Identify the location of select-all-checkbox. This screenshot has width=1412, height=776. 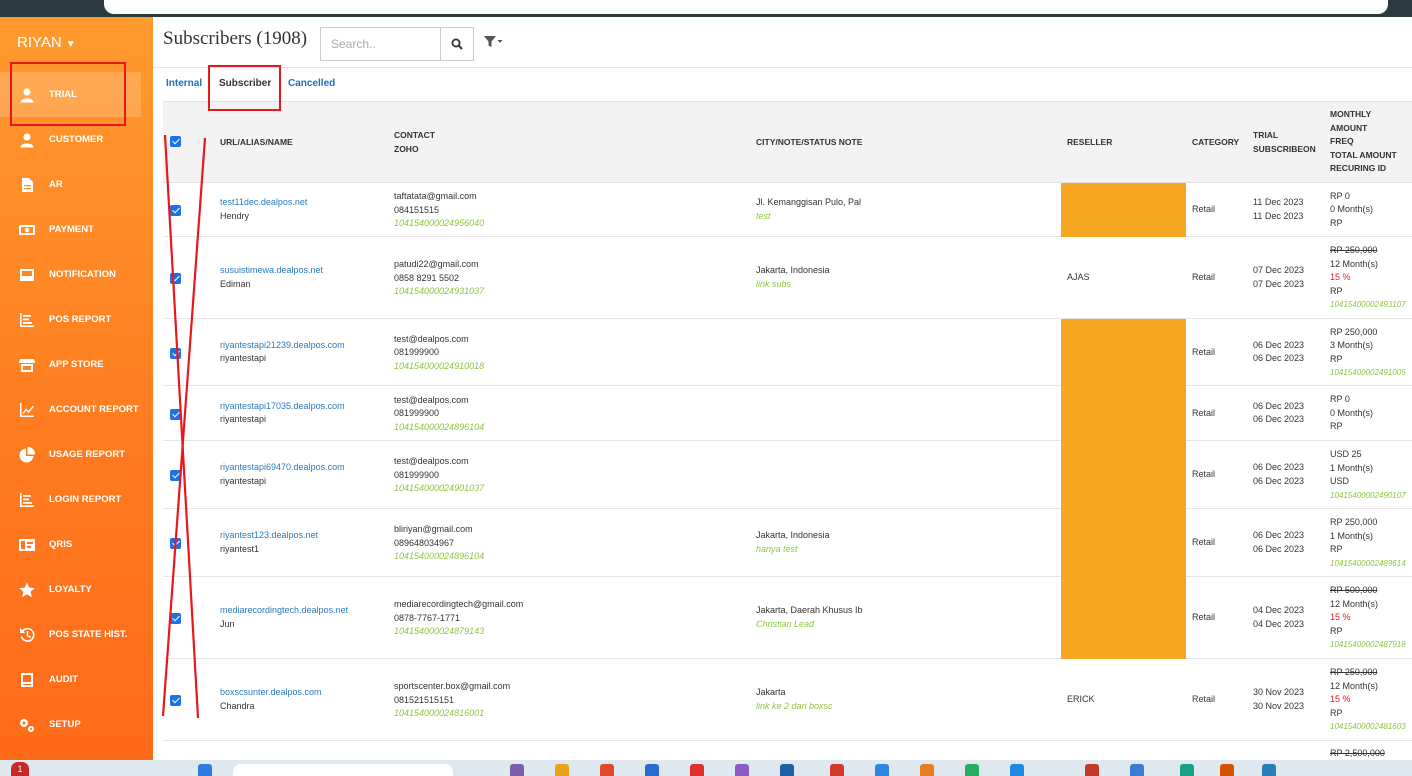
(175, 141).